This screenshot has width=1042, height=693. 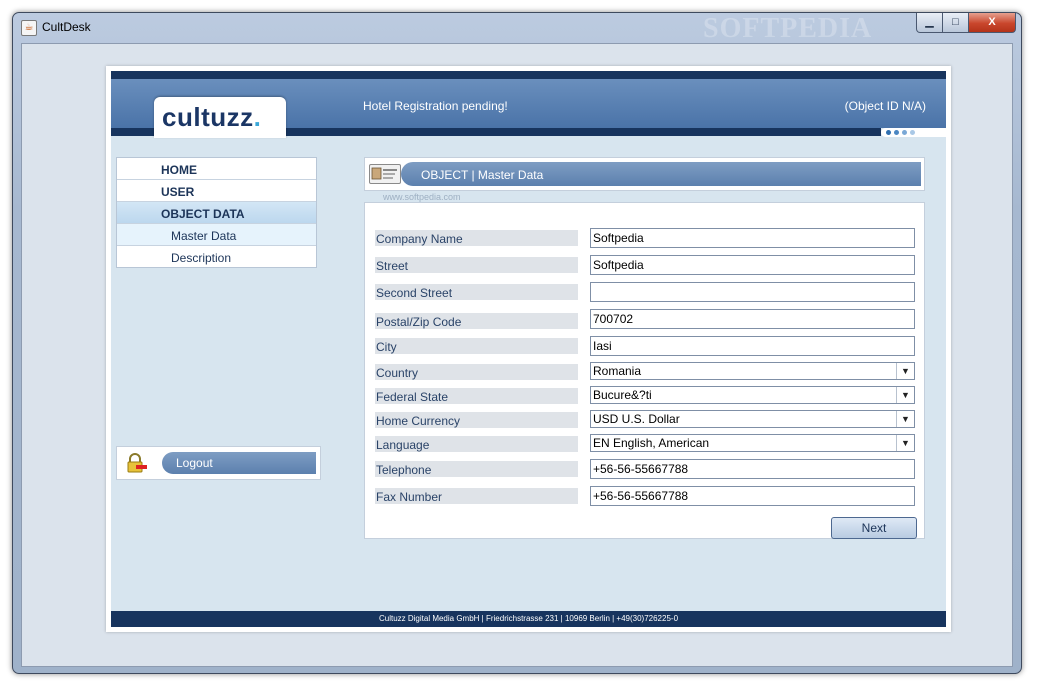 What do you see at coordinates (476, 469) in the screenshot?
I see `telephone-label: Telephone` at bounding box center [476, 469].